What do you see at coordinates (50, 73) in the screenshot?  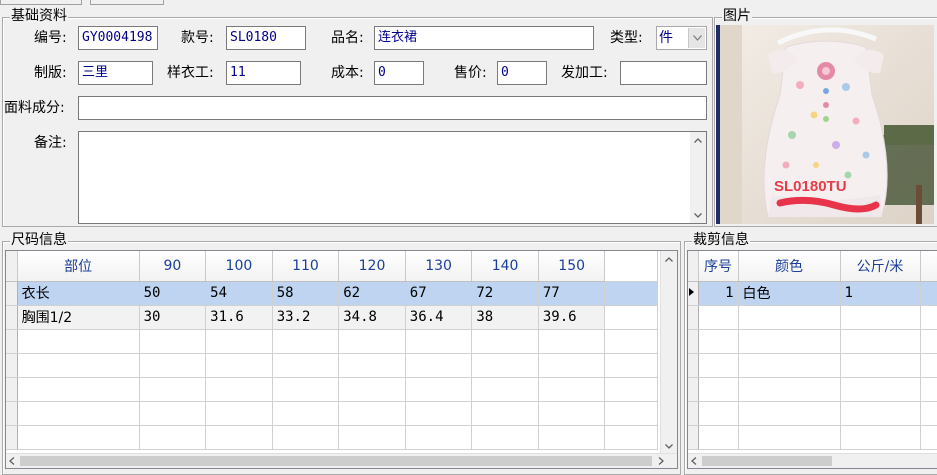 I see `pattern-label: 制版:` at bounding box center [50, 73].